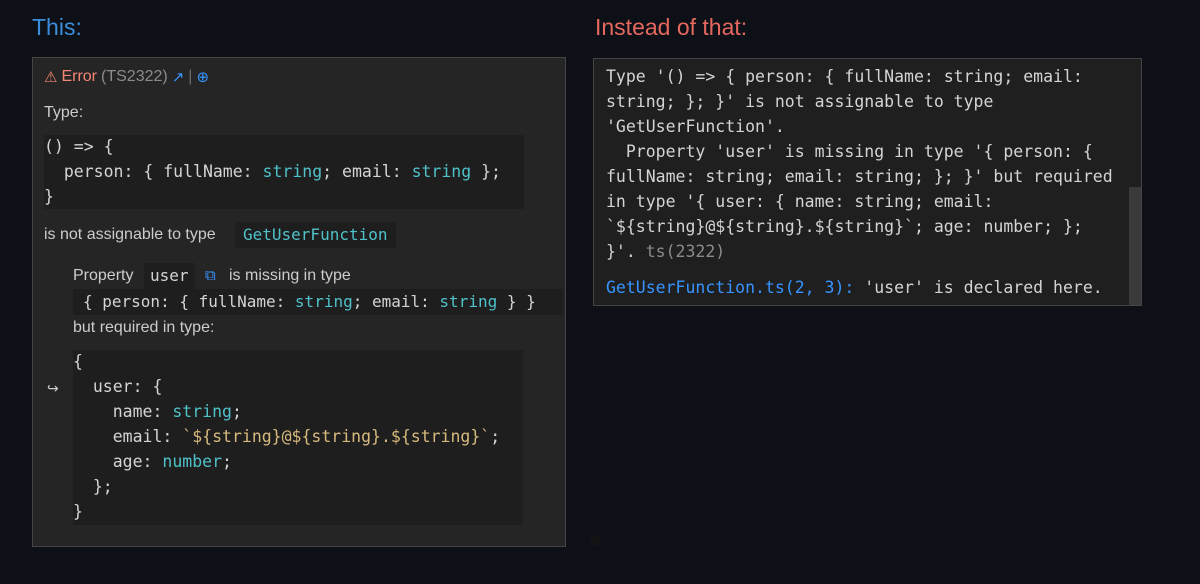 This screenshot has height=584, width=1200. Describe the element at coordinates (210, 275) in the screenshot. I see `copy-icon: ⧉` at that location.